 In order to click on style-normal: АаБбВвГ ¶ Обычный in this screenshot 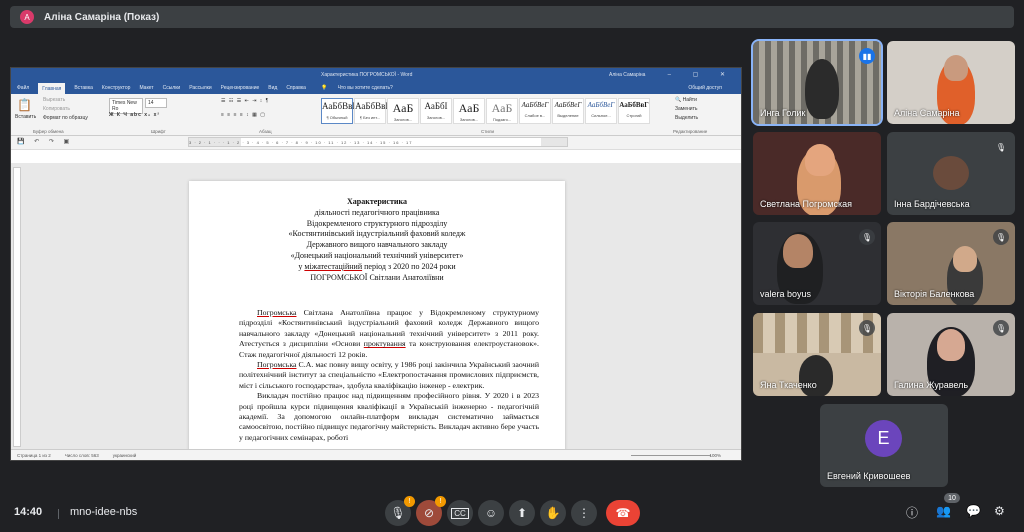, I will do `click(339, 111)`.